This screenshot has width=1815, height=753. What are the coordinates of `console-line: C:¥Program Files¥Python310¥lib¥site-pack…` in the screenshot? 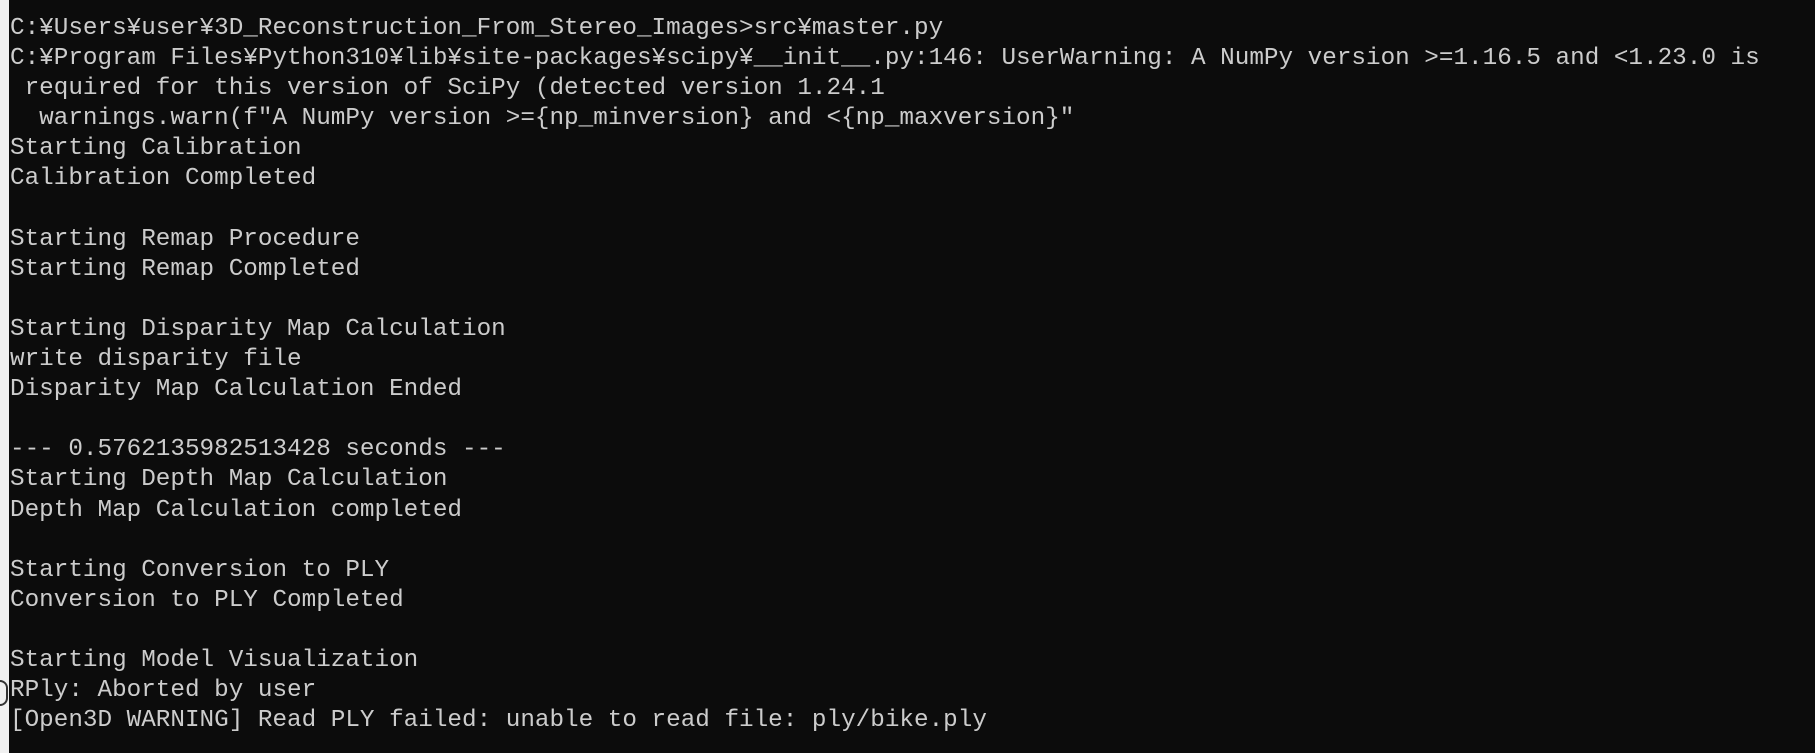 It's located at (885, 59).